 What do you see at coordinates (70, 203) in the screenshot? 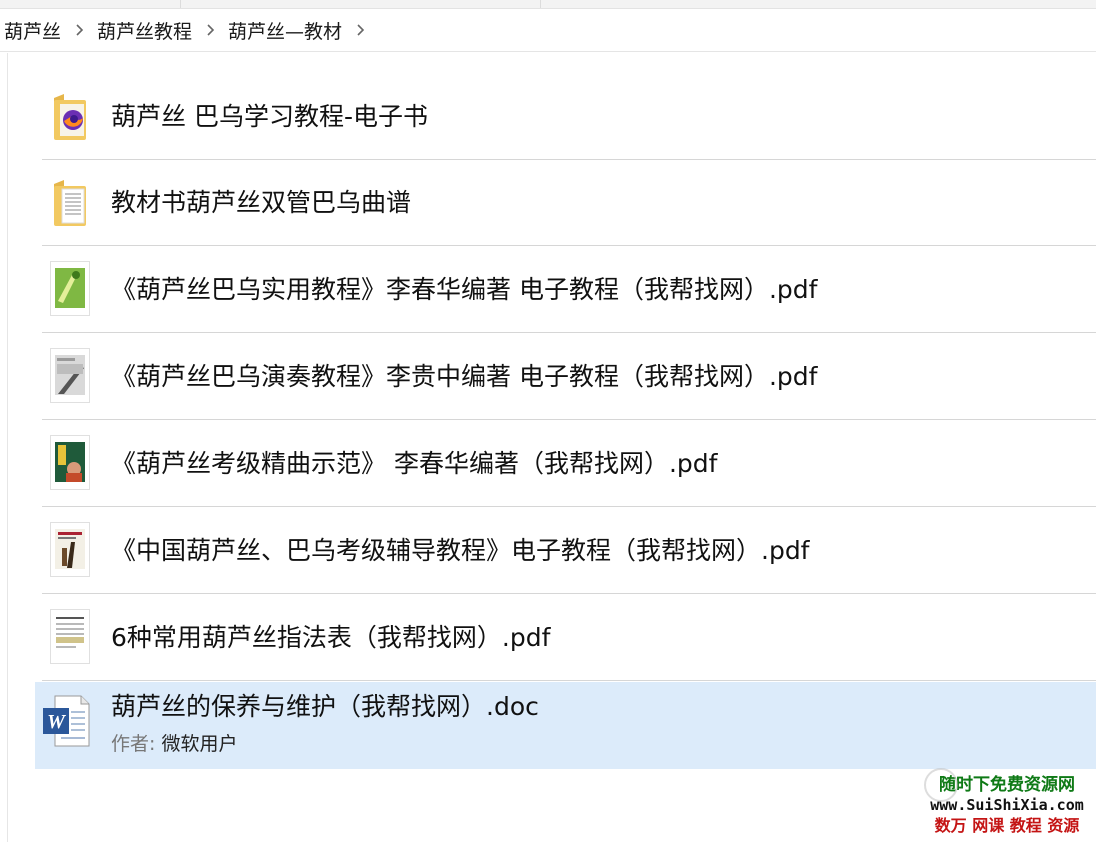
I see `folder-docs-icon` at bounding box center [70, 203].